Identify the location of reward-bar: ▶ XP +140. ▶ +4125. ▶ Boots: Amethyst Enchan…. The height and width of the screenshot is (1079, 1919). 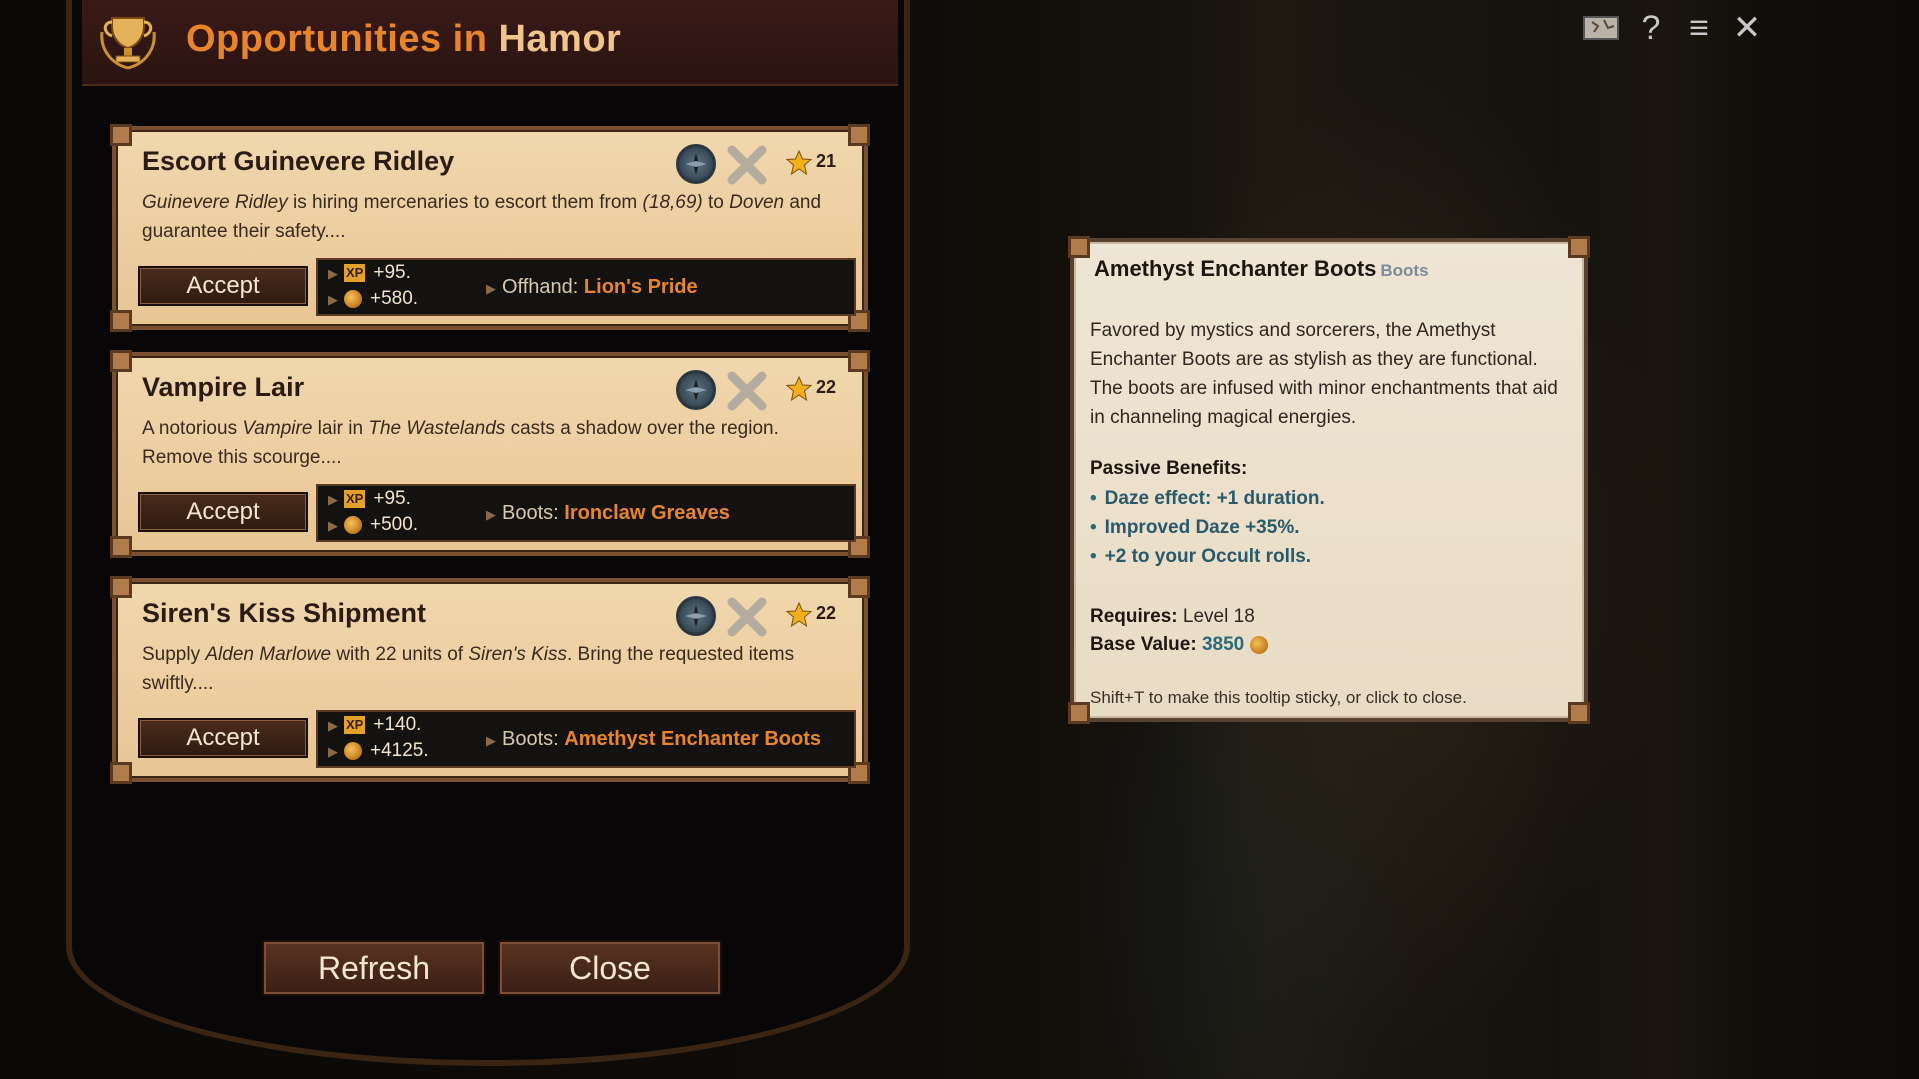
(586, 739).